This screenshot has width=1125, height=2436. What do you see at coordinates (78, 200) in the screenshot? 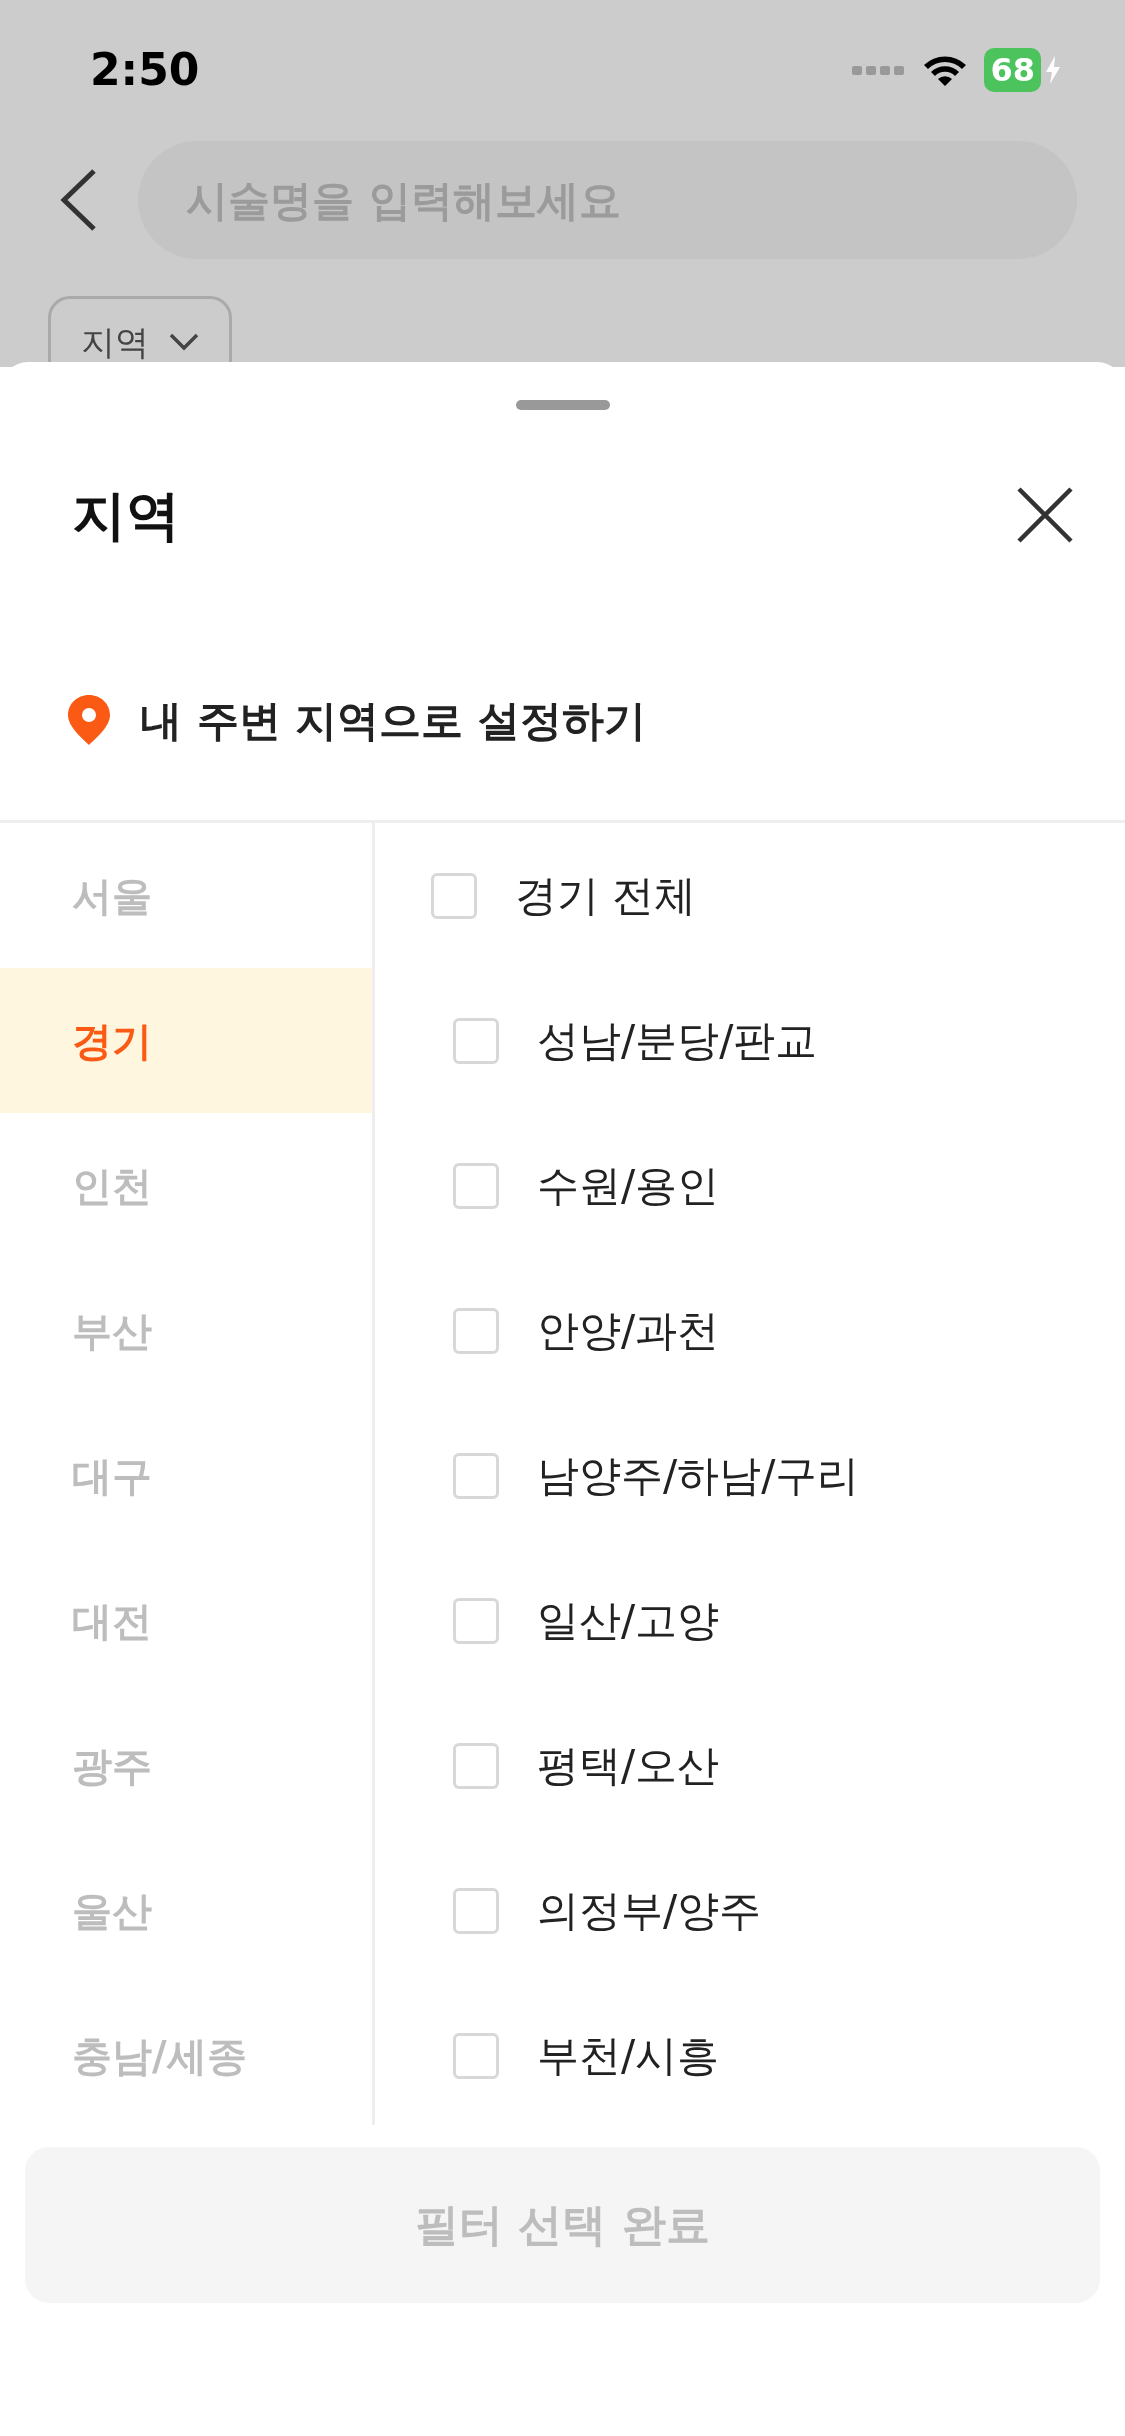
I see `back-icon` at bounding box center [78, 200].